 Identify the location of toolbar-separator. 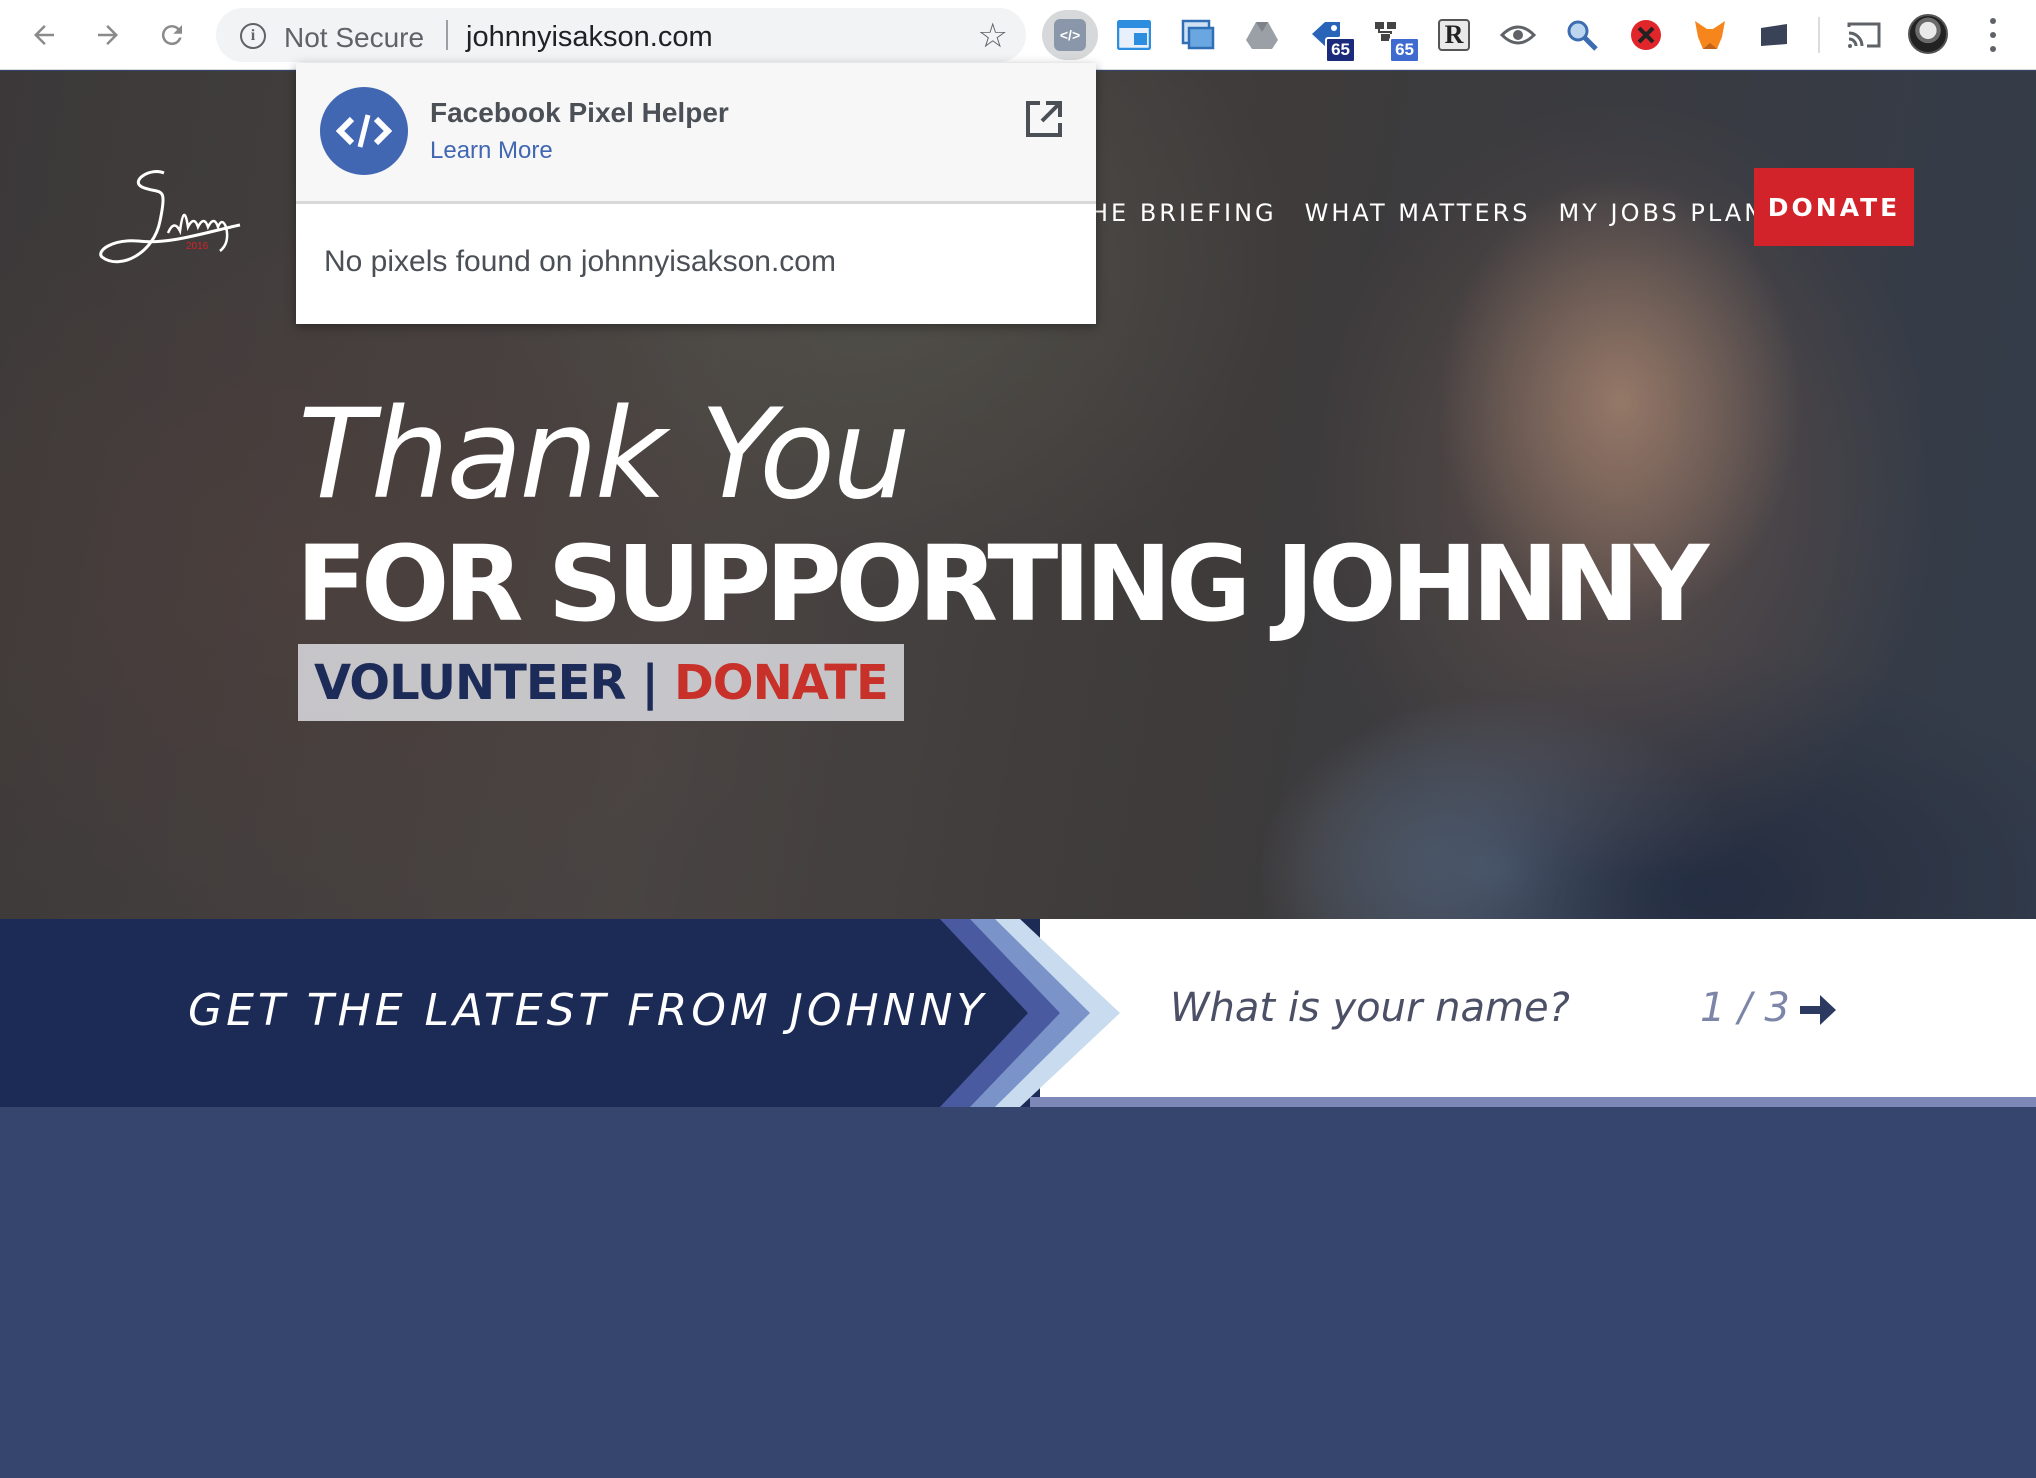
(1819, 35).